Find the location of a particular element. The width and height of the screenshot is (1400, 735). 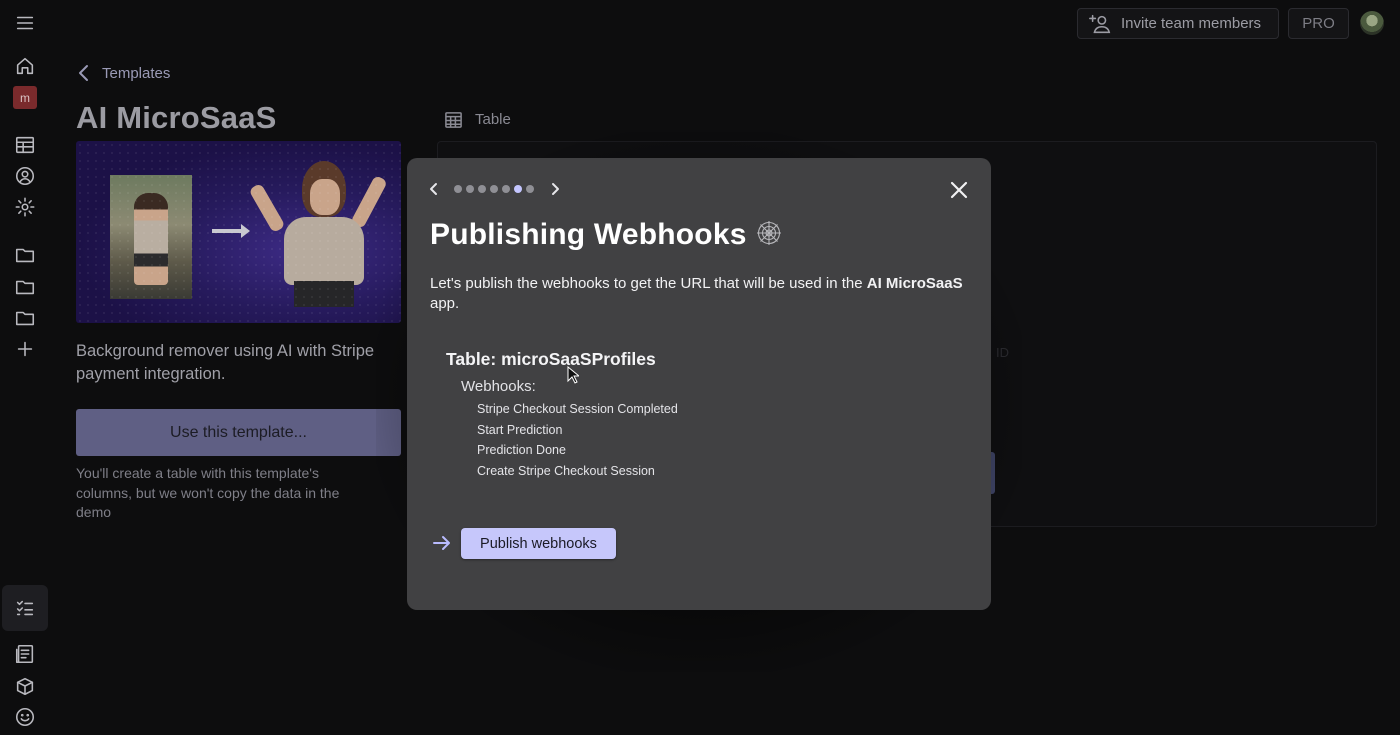

tab-table: Table is located at coordinates (477, 119).